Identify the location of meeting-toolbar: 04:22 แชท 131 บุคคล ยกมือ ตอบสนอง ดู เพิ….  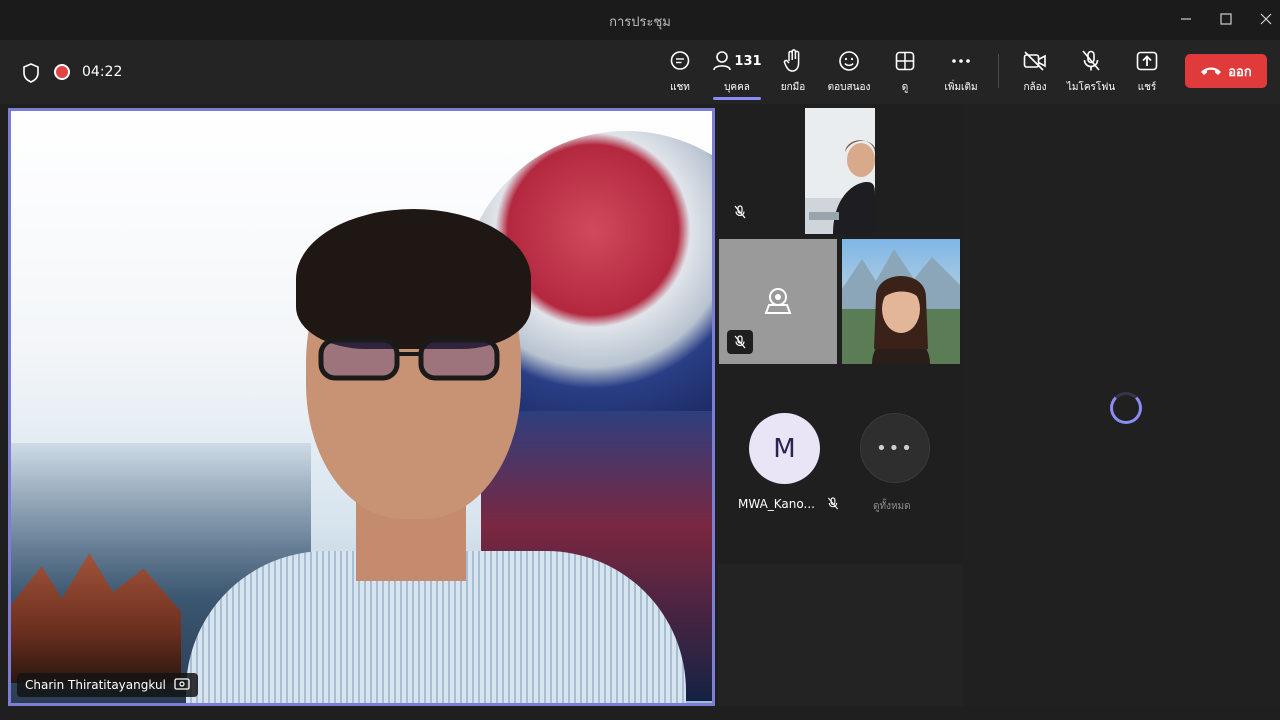
(640, 72).